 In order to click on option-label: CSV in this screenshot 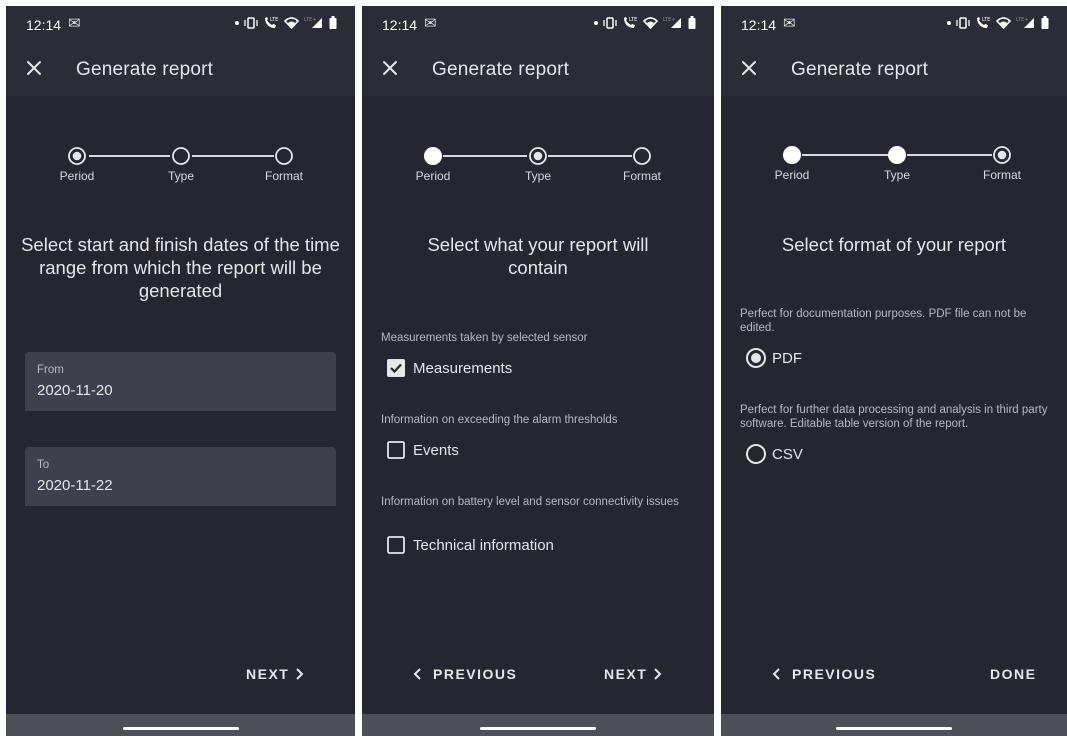, I will do `click(787, 454)`.